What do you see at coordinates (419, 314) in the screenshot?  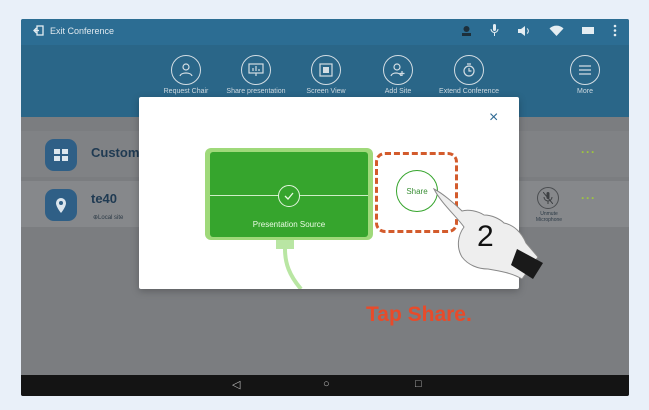 I see `instruction-text: Tap Share.` at bounding box center [419, 314].